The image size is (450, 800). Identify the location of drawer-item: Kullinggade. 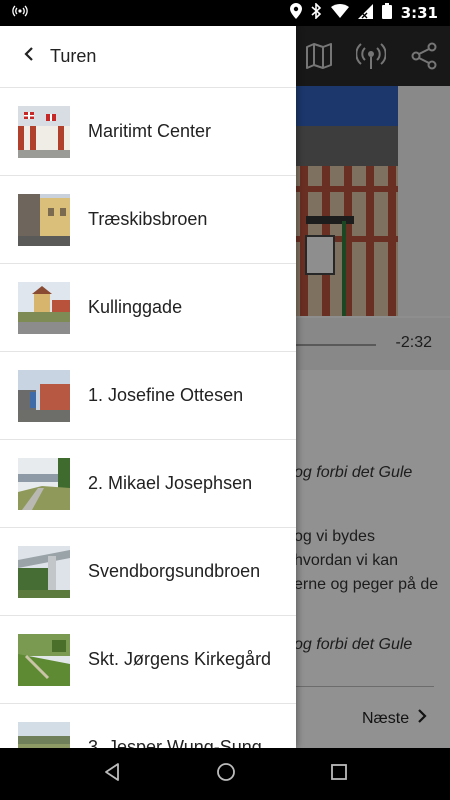
(148, 308).